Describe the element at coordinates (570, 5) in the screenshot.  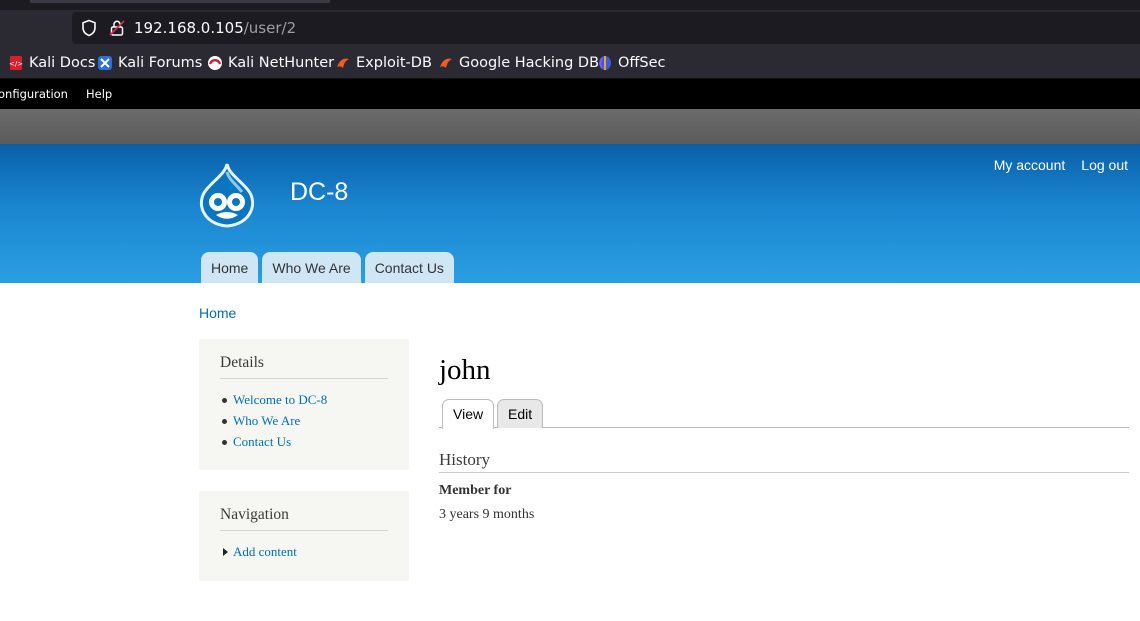
I see `browser-tab-strip` at that location.